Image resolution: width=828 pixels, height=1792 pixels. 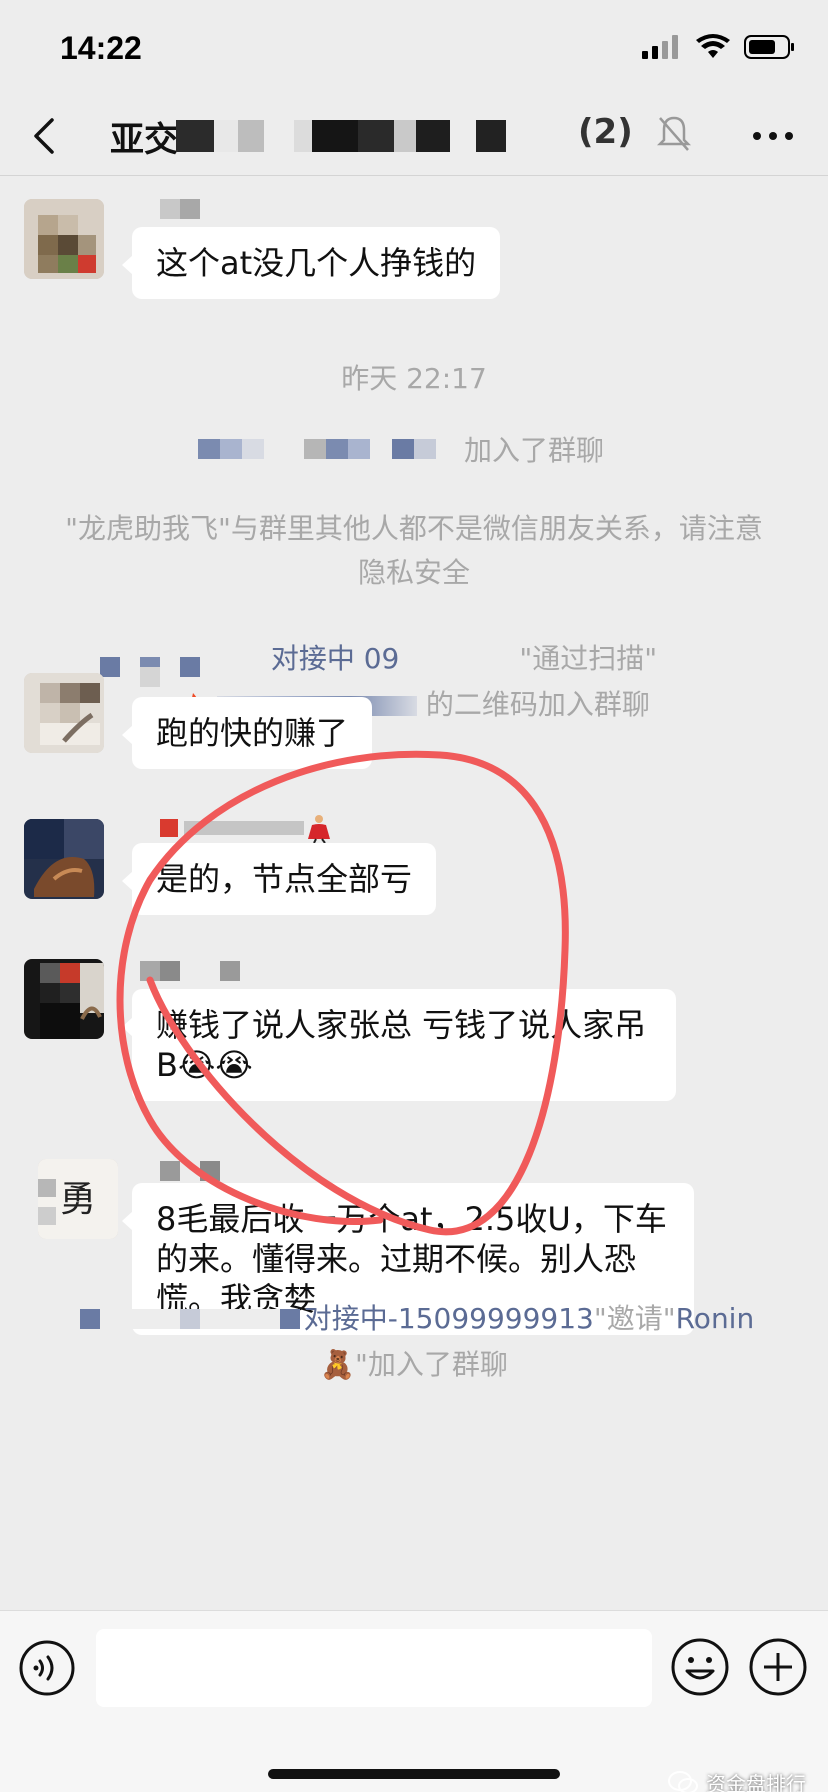 What do you see at coordinates (361, 136) in the screenshot?
I see `title-mosaic` at bounding box center [361, 136].